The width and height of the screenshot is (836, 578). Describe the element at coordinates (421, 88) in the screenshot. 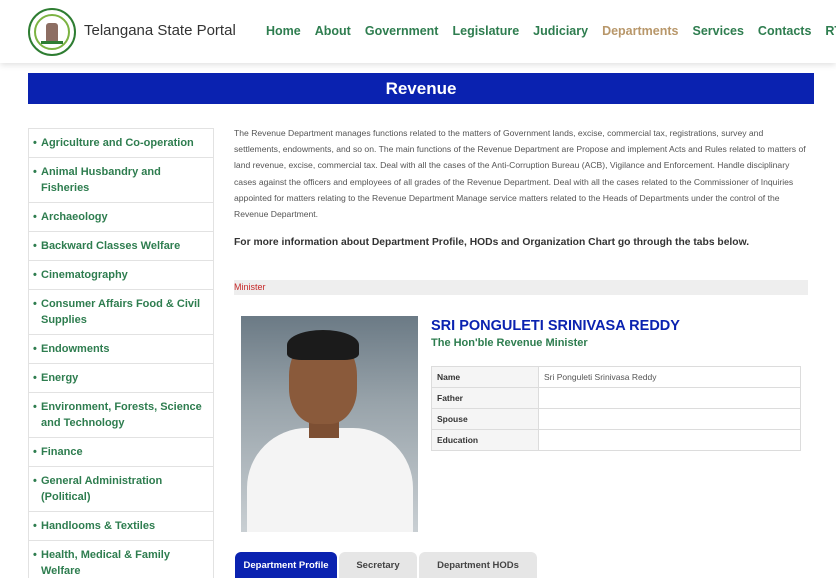

I see `page-title: Revenue` at that location.